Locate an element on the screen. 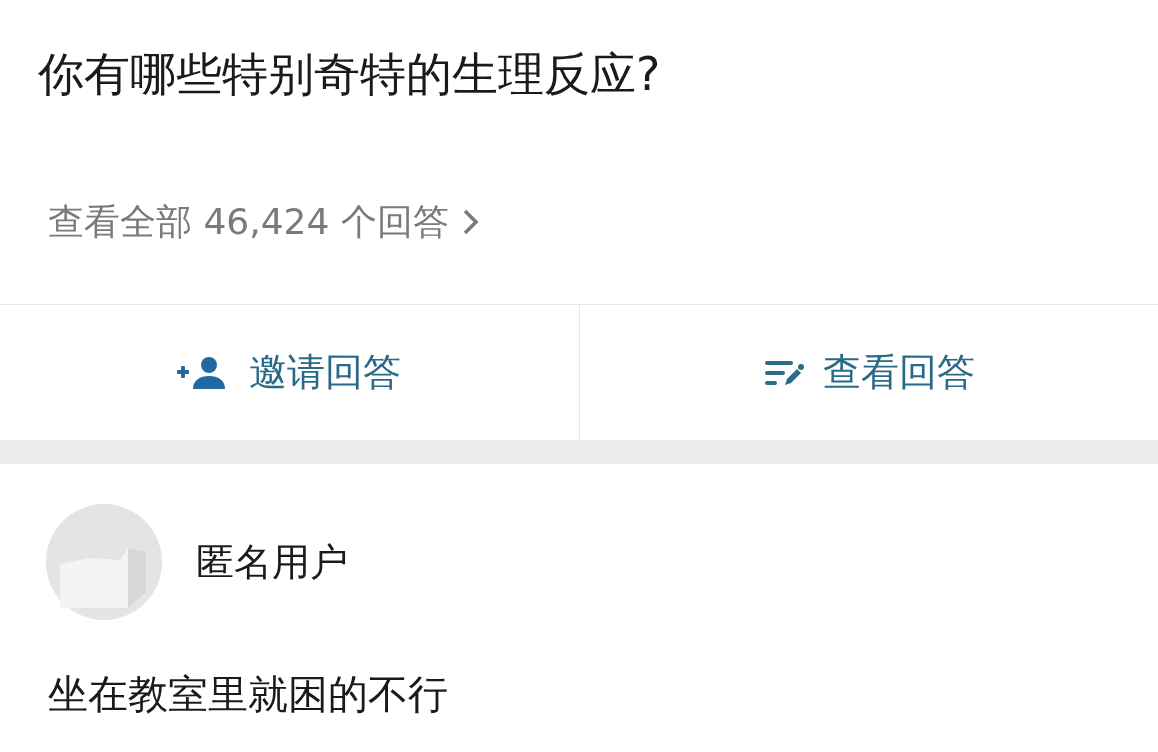 This screenshot has width=1158, height=752. invite-answer-button: 邀请回答 is located at coordinates (289, 372).